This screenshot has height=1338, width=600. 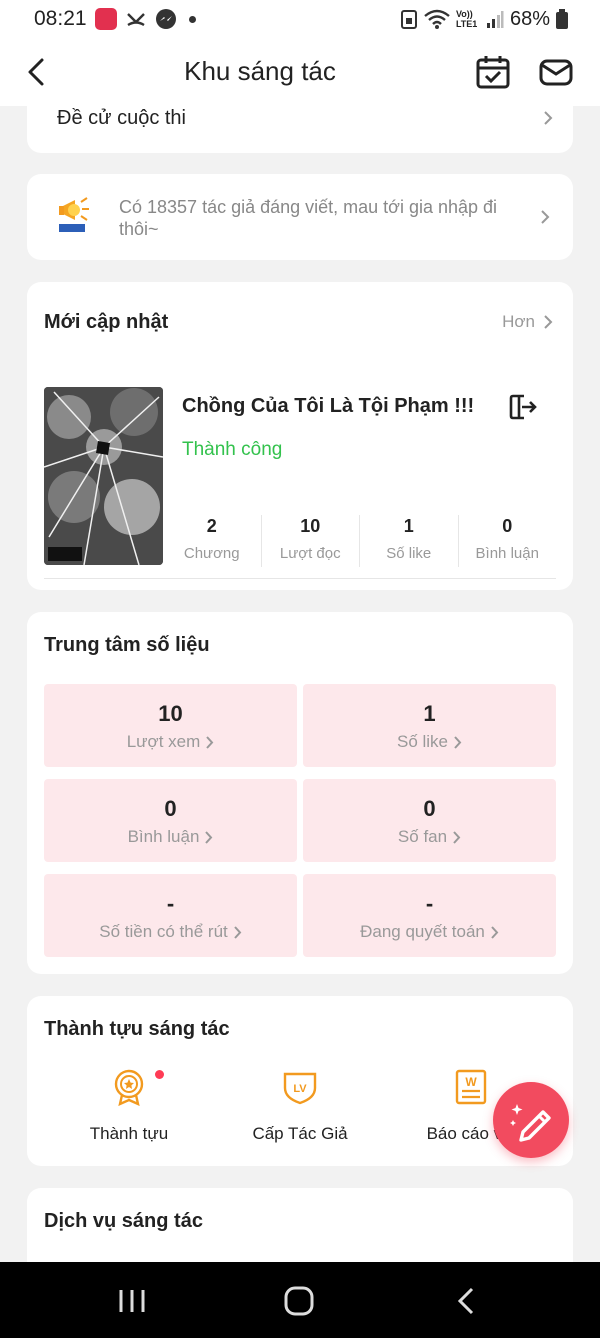 What do you see at coordinates (518, 321) in the screenshot?
I see `more-label: Hơn` at bounding box center [518, 321].